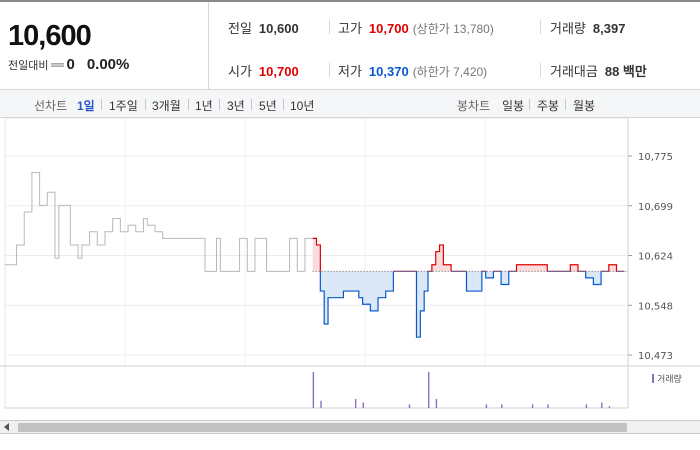 The height and width of the screenshot is (450, 700). I want to click on candle-chart-title: 봉차트, so click(474, 106).